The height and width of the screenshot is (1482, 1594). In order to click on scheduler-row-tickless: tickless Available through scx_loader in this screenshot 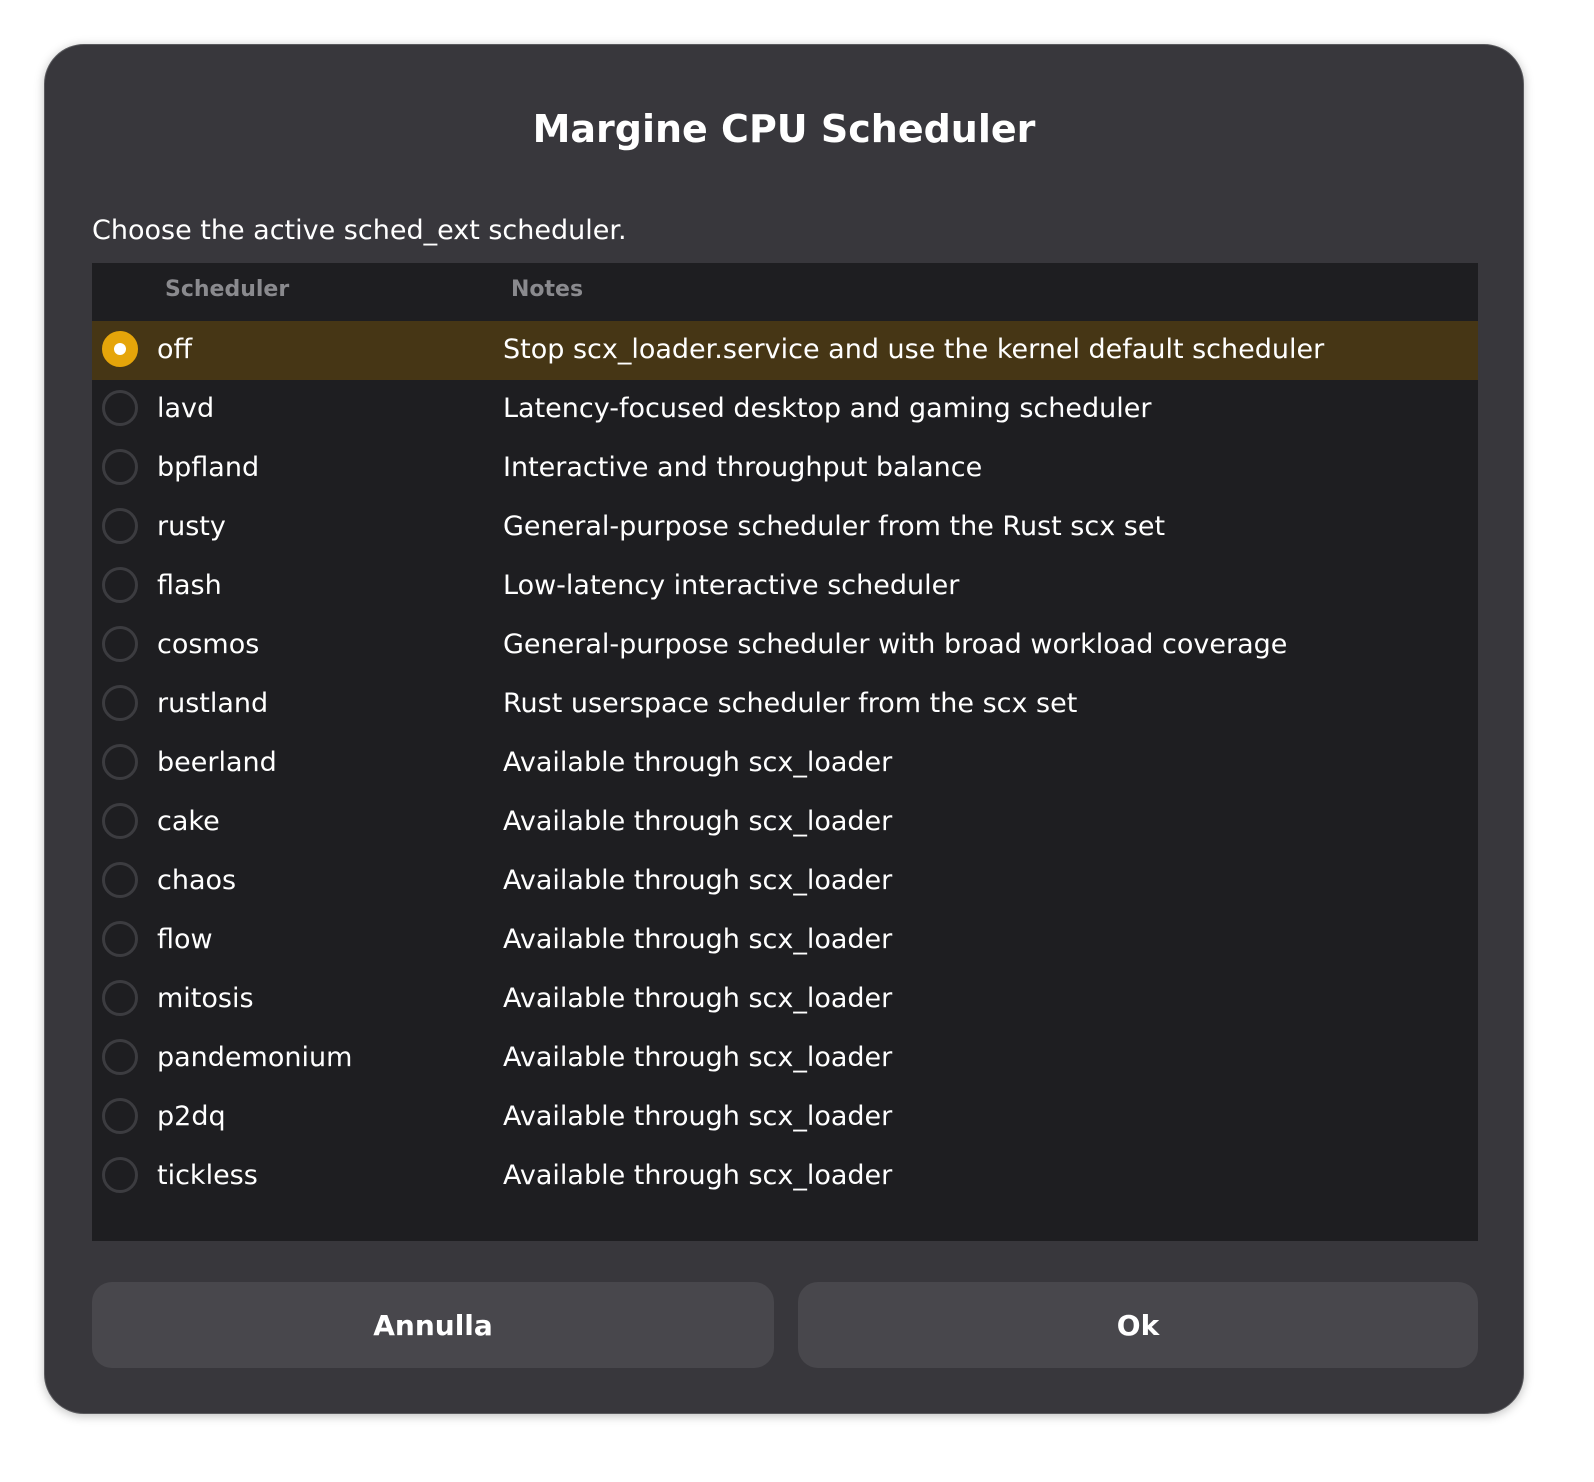, I will do `click(785, 1176)`.